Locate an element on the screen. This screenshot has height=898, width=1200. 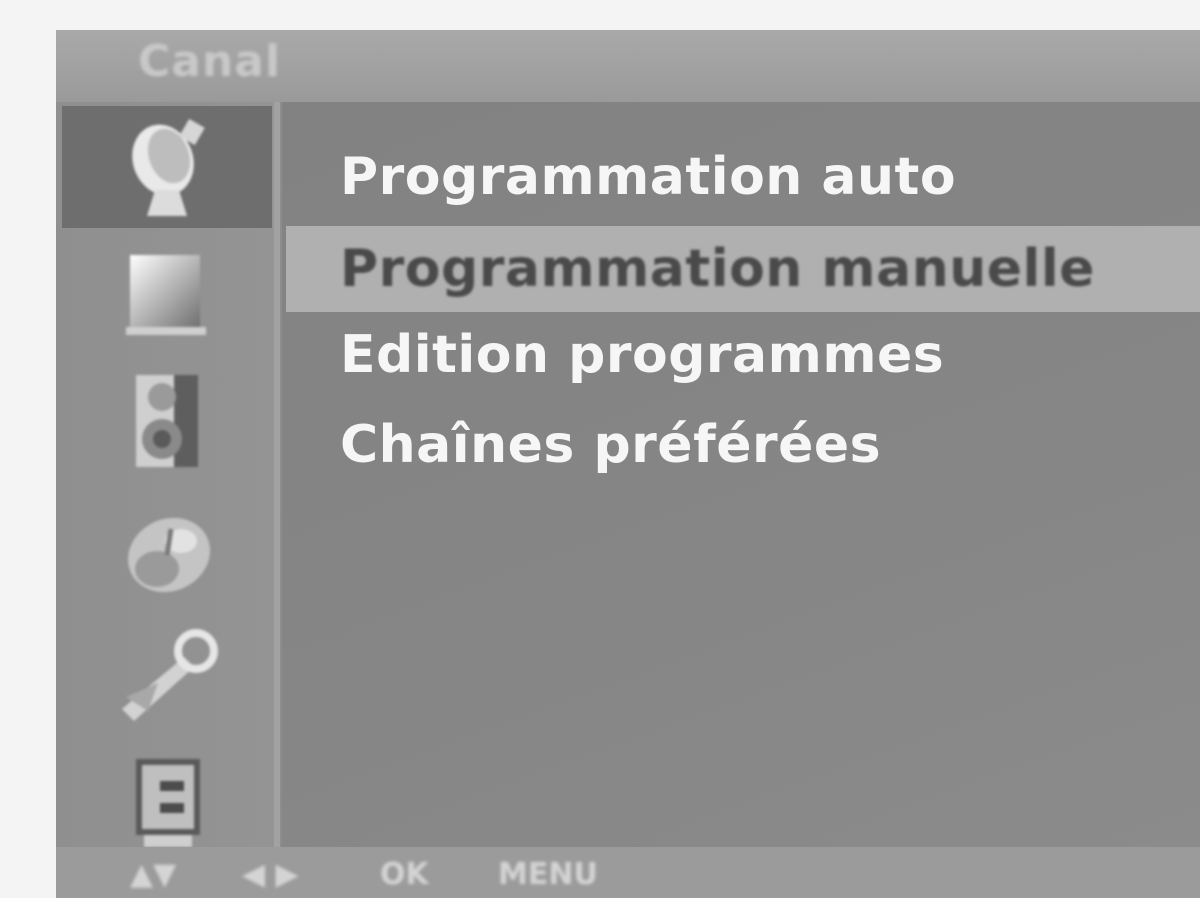
title-bar: Canal is located at coordinates (628, 66).